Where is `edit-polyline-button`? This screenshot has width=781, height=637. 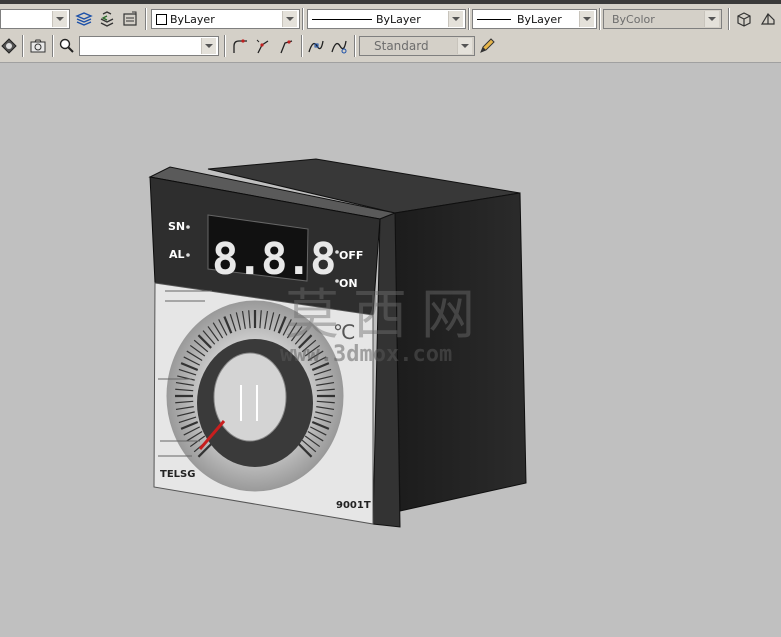 edit-polyline-button is located at coordinates (286, 46).